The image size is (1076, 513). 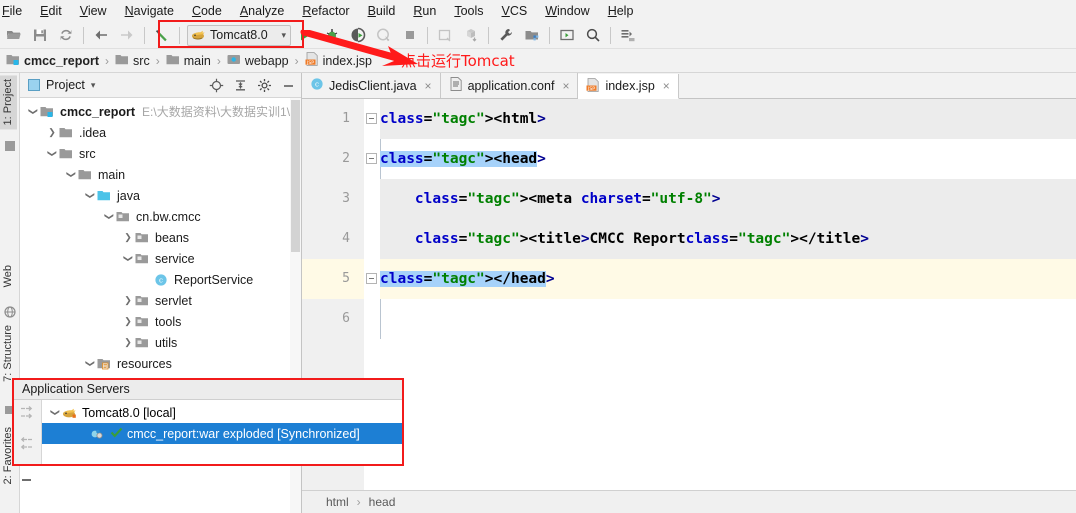 I want to click on open-folder-icon, so click(x=14, y=35).